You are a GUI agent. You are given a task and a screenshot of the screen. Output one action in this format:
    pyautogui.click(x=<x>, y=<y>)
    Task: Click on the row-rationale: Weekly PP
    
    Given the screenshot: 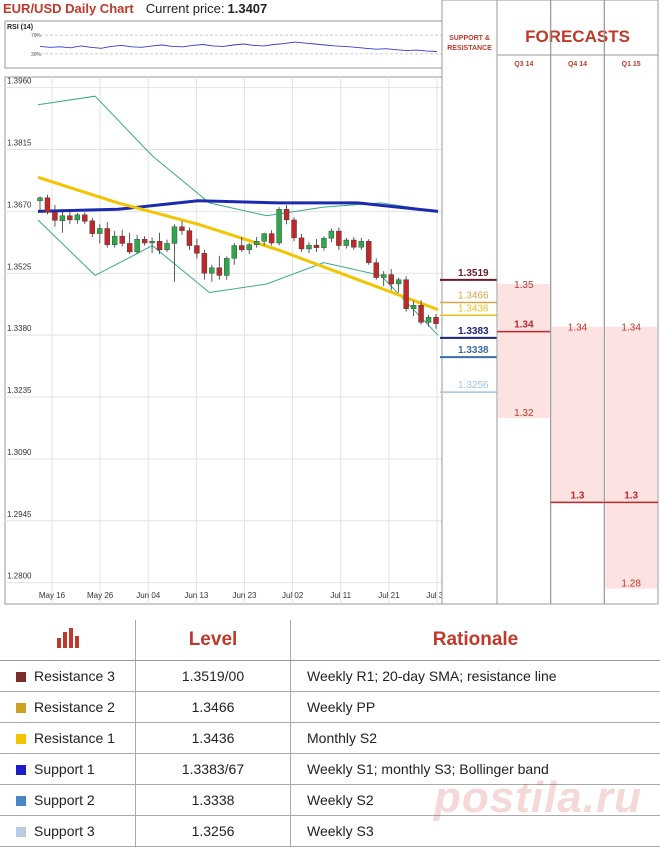 What is the action you would take?
    pyautogui.click(x=475, y=707)
    